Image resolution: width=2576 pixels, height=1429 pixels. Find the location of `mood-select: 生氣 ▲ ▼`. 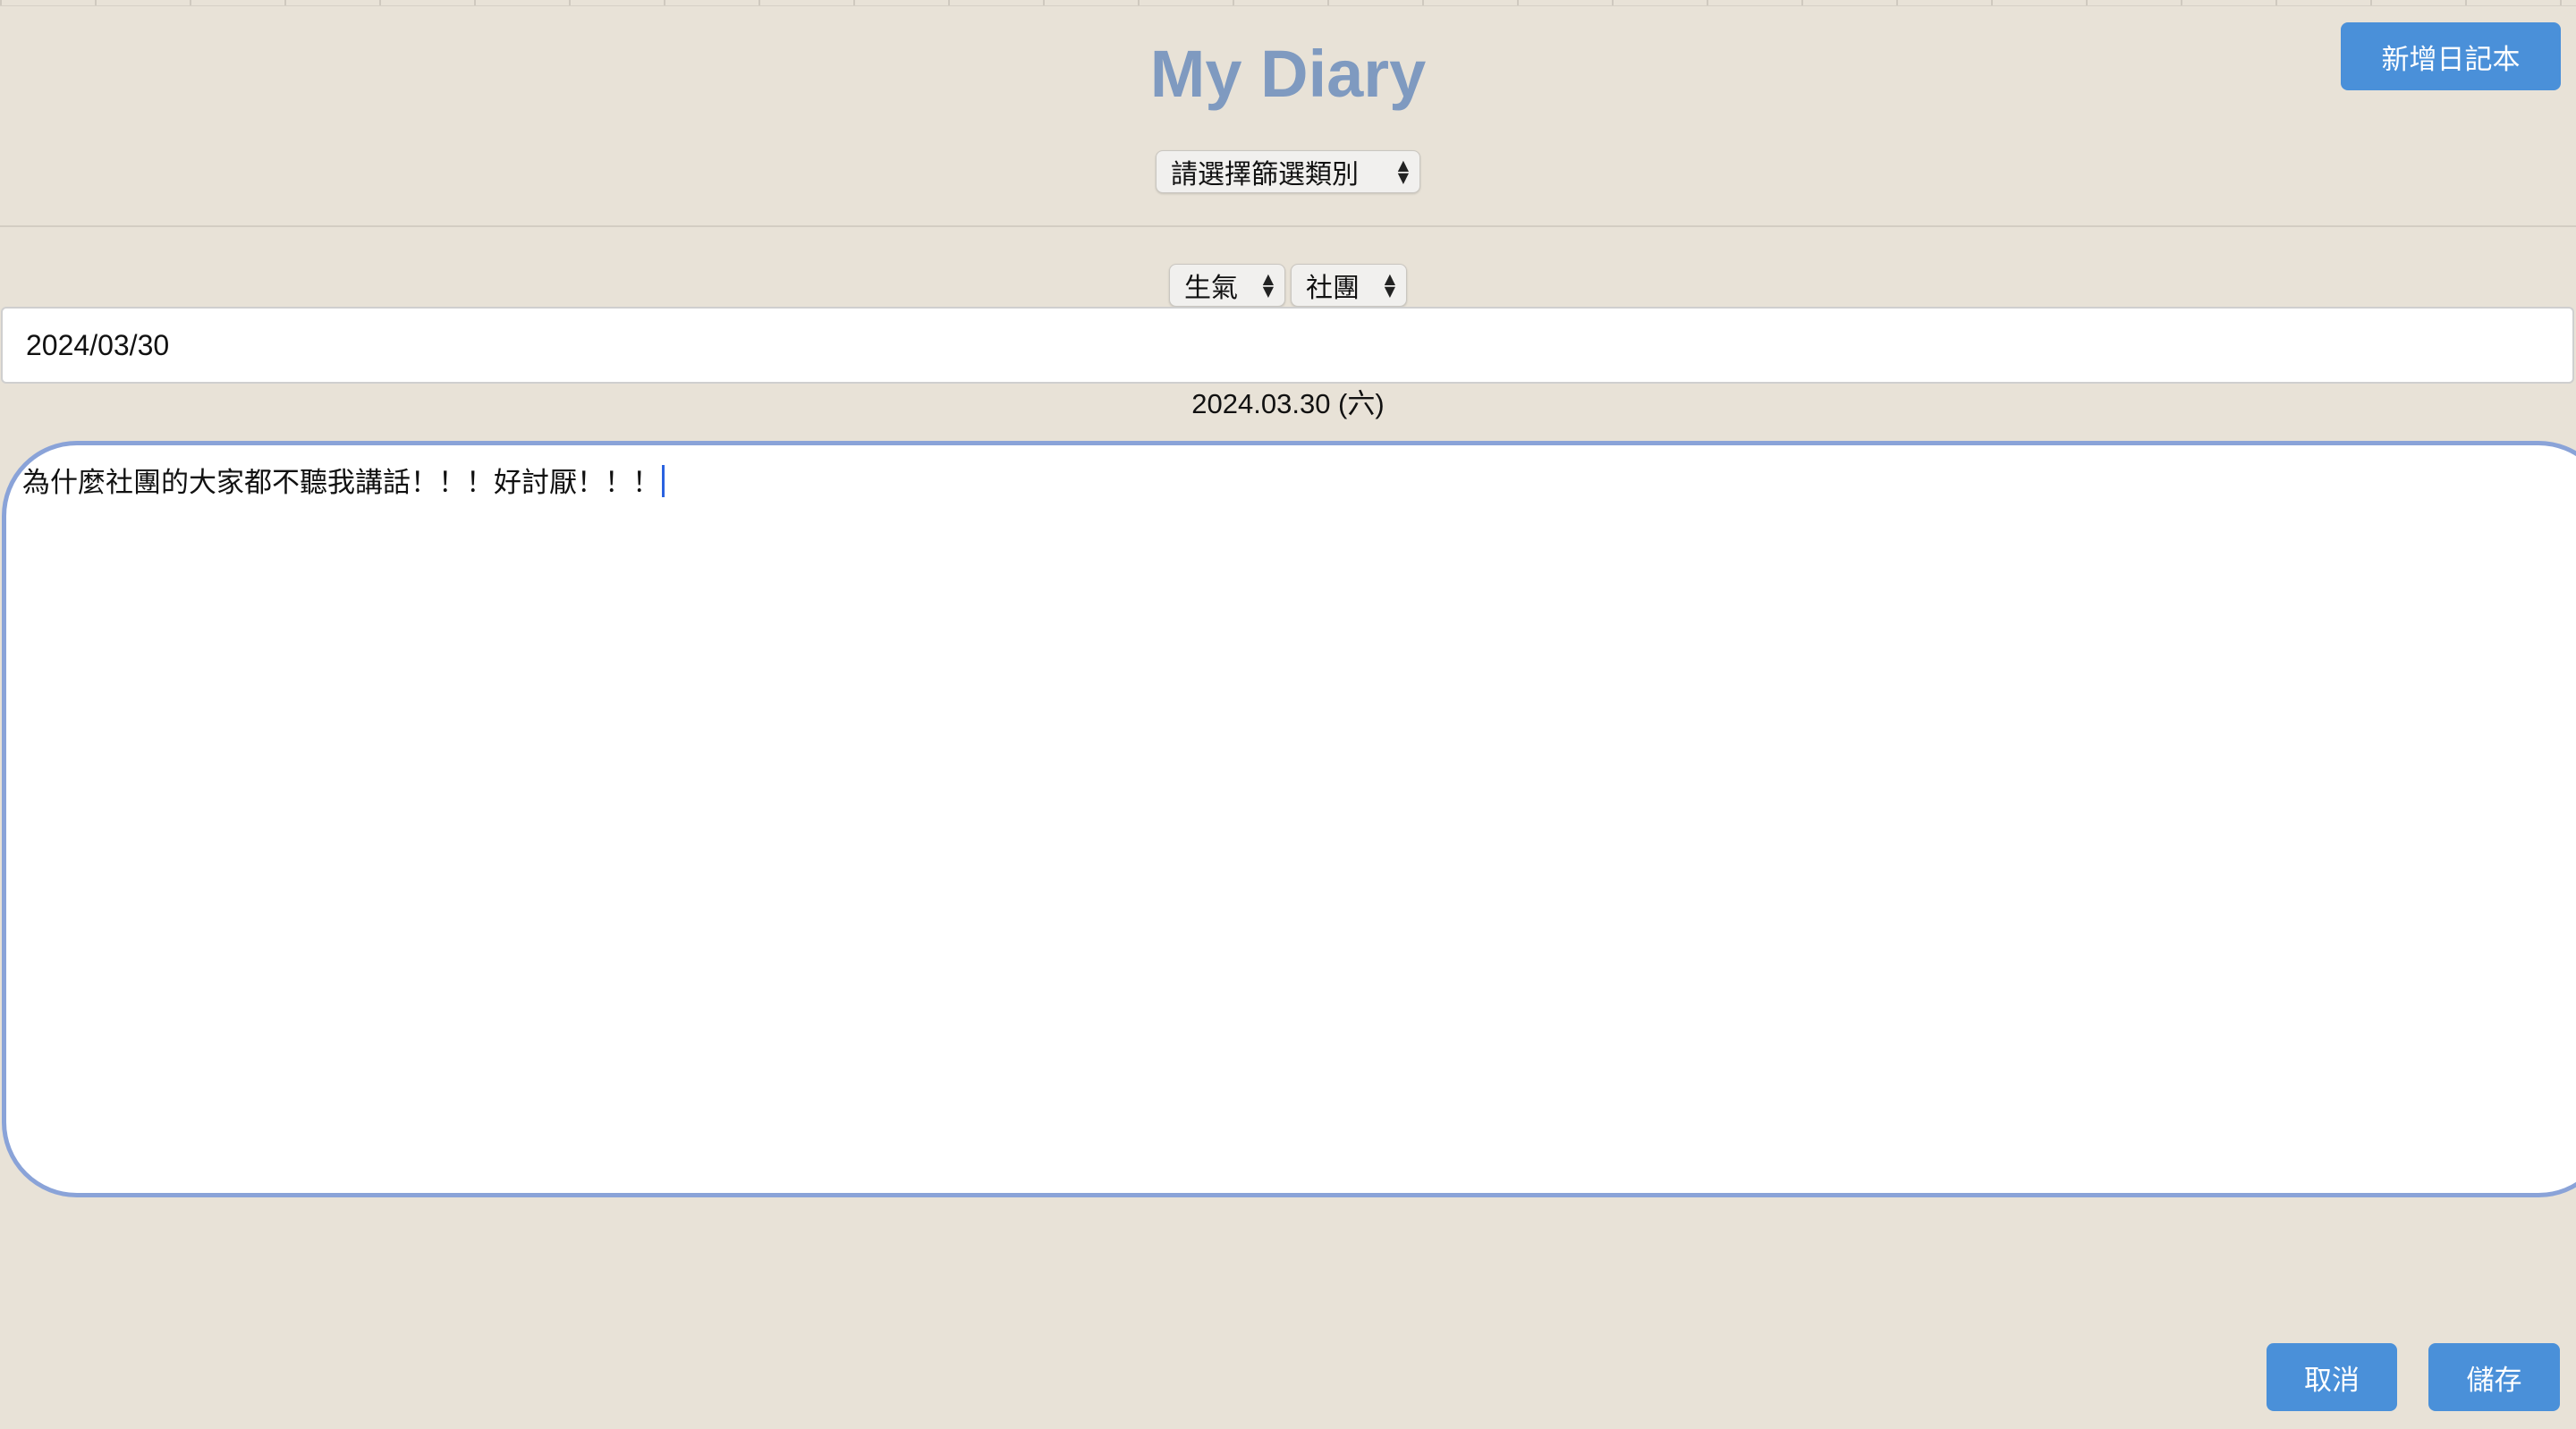

mood-select: 生氣 ▲ ▼ is located at coordinates (1227, 285).